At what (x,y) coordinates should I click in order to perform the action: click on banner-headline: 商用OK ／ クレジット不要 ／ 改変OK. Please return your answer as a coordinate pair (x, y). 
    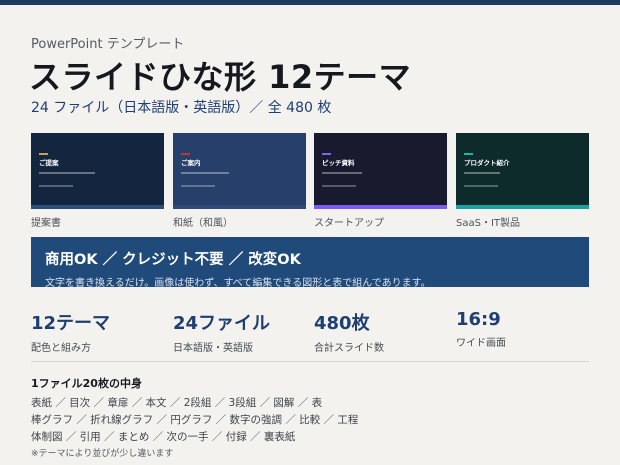
    Looking at the image, I should click on (173, 260).